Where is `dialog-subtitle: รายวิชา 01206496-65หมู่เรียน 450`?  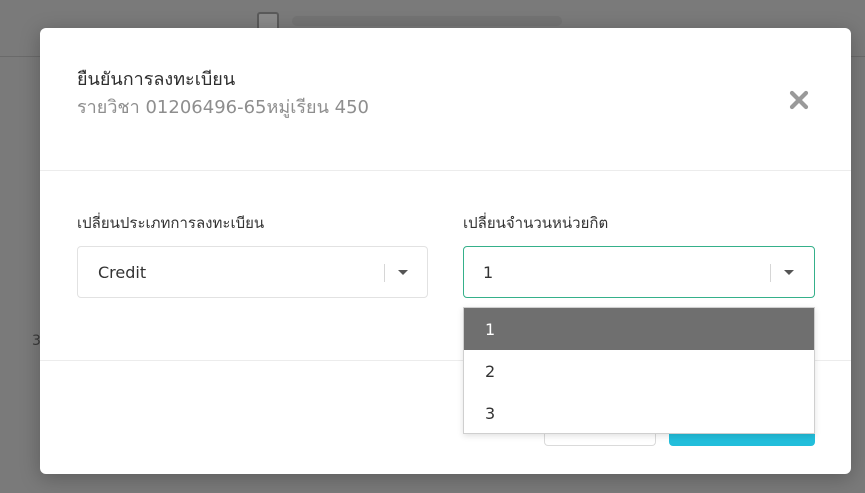
dialog-subtitle: รายวิชา 01206496-65หมู่เรียน 450 is located at coordinates (223, 107).